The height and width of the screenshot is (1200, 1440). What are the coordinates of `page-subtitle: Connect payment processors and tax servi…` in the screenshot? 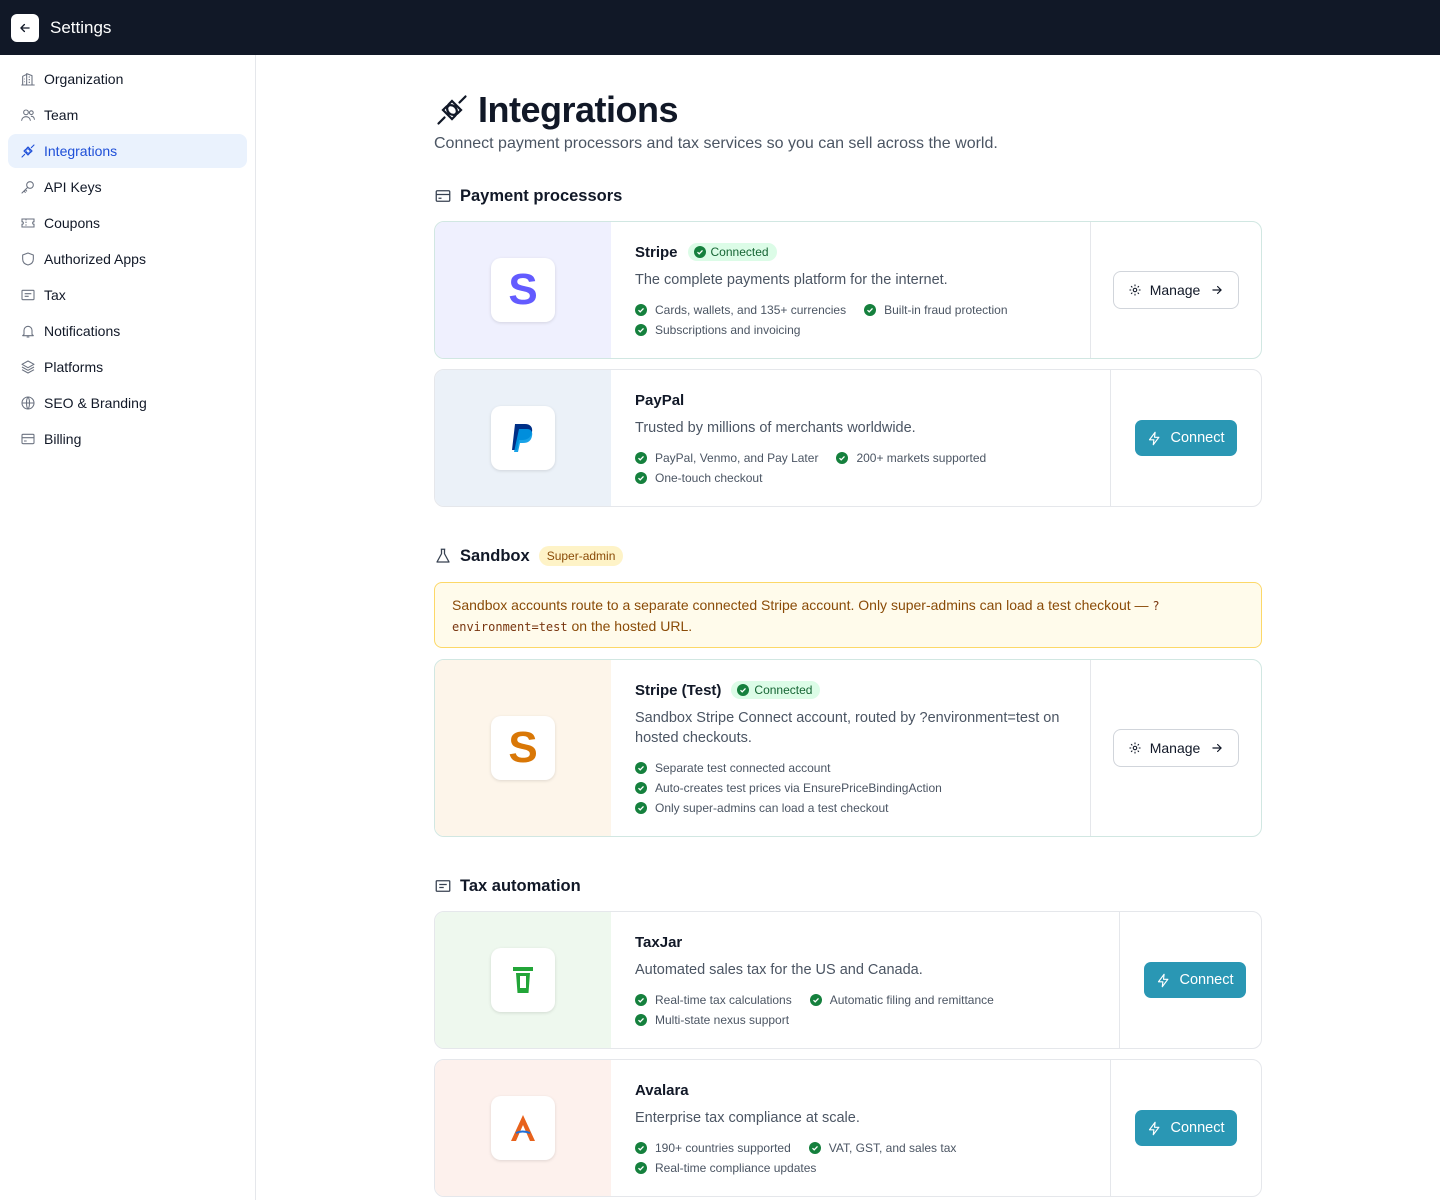 It's located at (716, 143).